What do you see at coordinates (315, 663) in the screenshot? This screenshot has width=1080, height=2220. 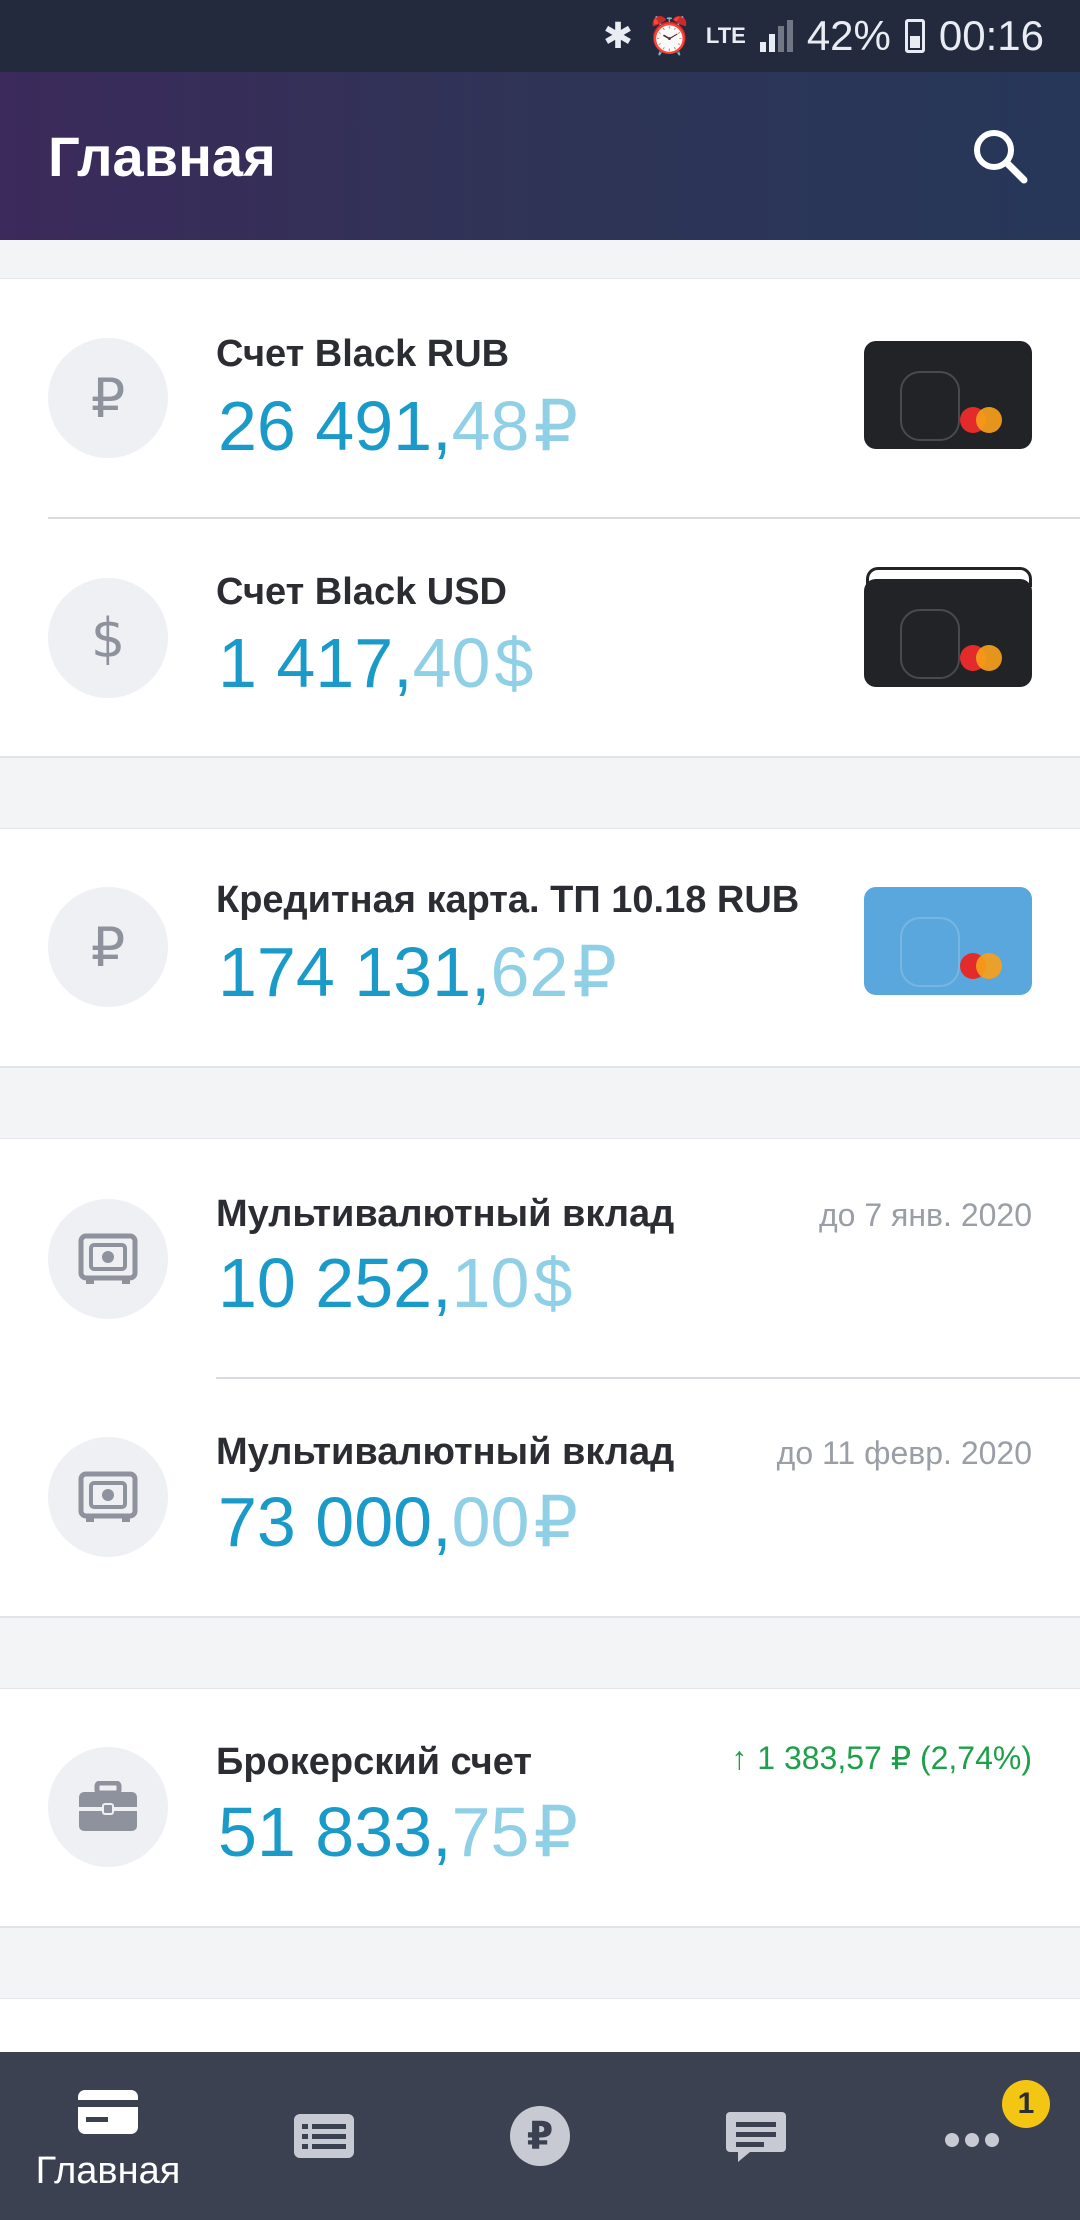 I see `balance-whole: 1 417,` at bounding box center [315, 663].